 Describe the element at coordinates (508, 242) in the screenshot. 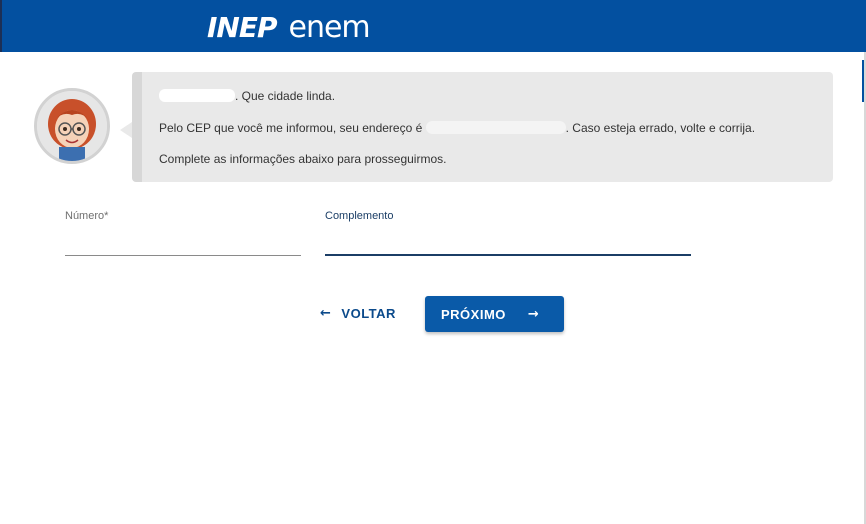

I see `complemento-input` at that location.